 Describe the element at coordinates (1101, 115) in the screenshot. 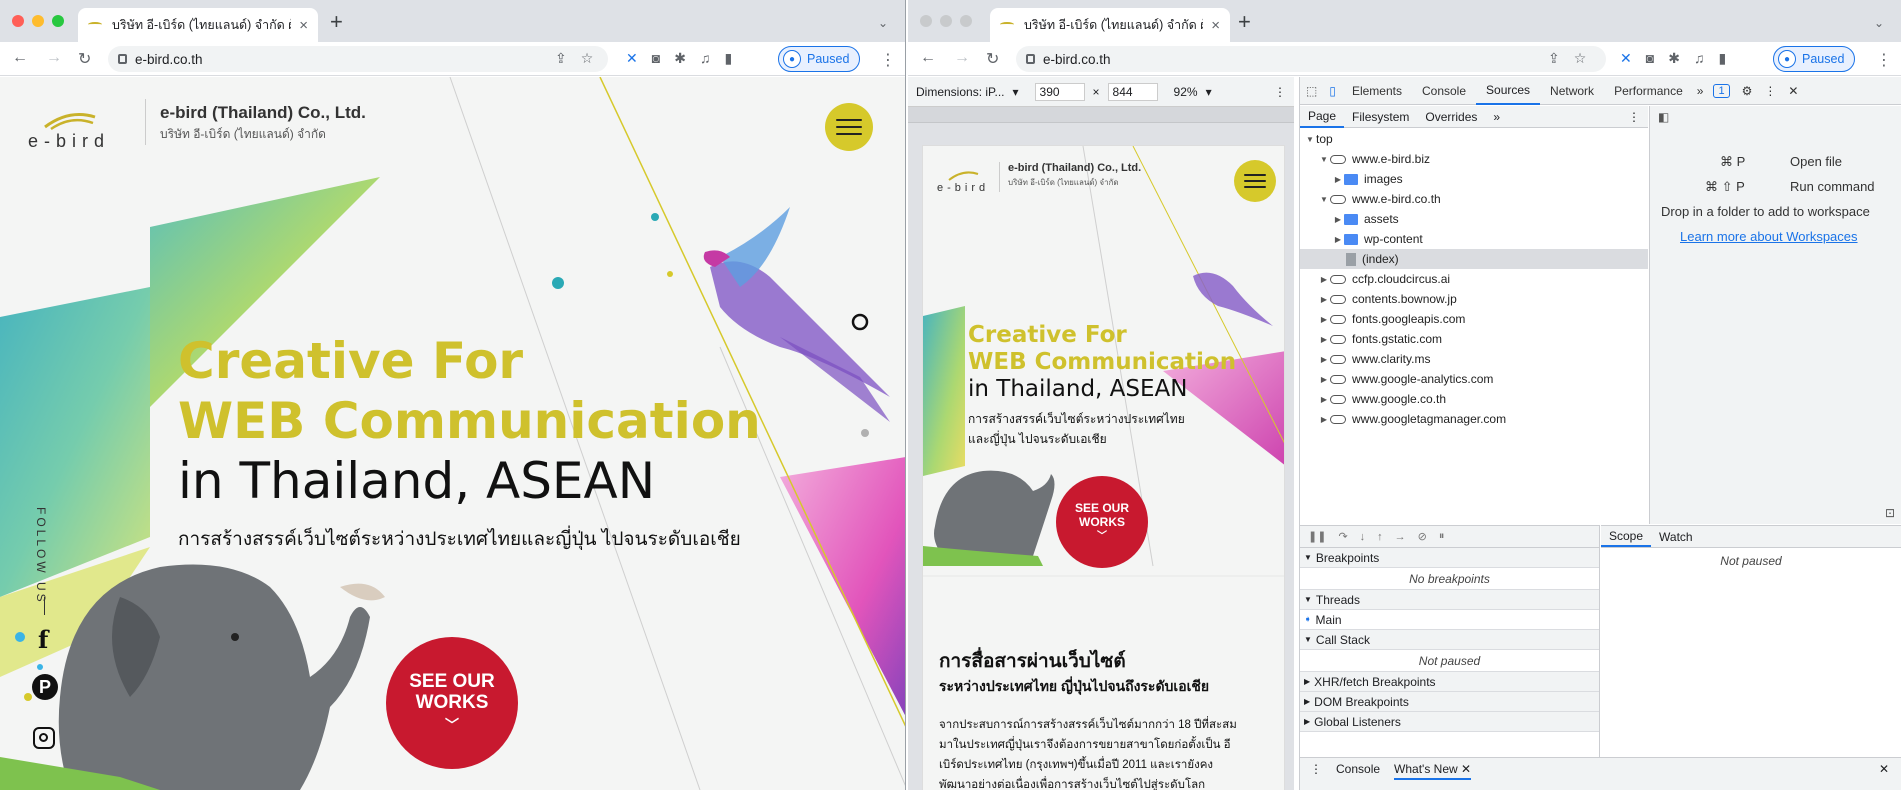

I see `media-query-bar` at that location.